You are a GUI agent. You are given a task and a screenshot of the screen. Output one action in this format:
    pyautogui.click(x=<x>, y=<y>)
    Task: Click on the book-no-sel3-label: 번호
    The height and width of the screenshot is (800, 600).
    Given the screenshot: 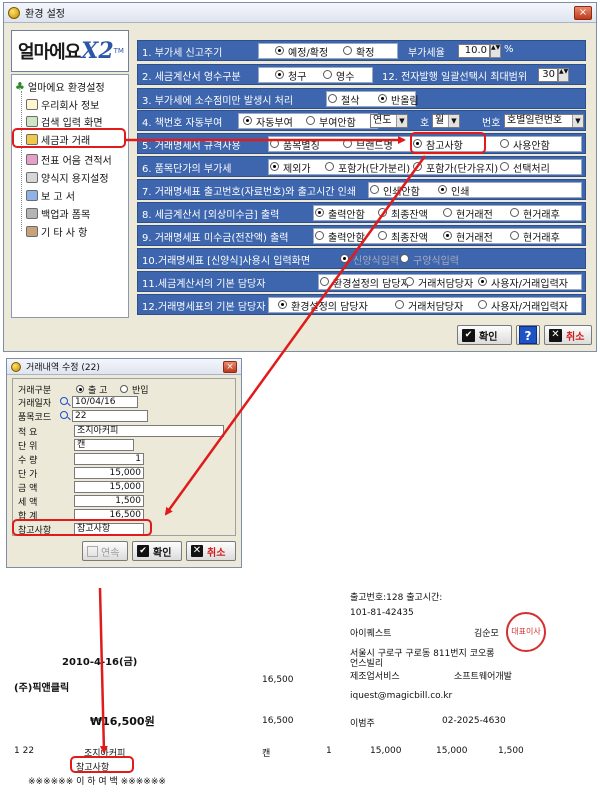 What is the action you would take?
    pyautogui.click(x=491, y=123)
    